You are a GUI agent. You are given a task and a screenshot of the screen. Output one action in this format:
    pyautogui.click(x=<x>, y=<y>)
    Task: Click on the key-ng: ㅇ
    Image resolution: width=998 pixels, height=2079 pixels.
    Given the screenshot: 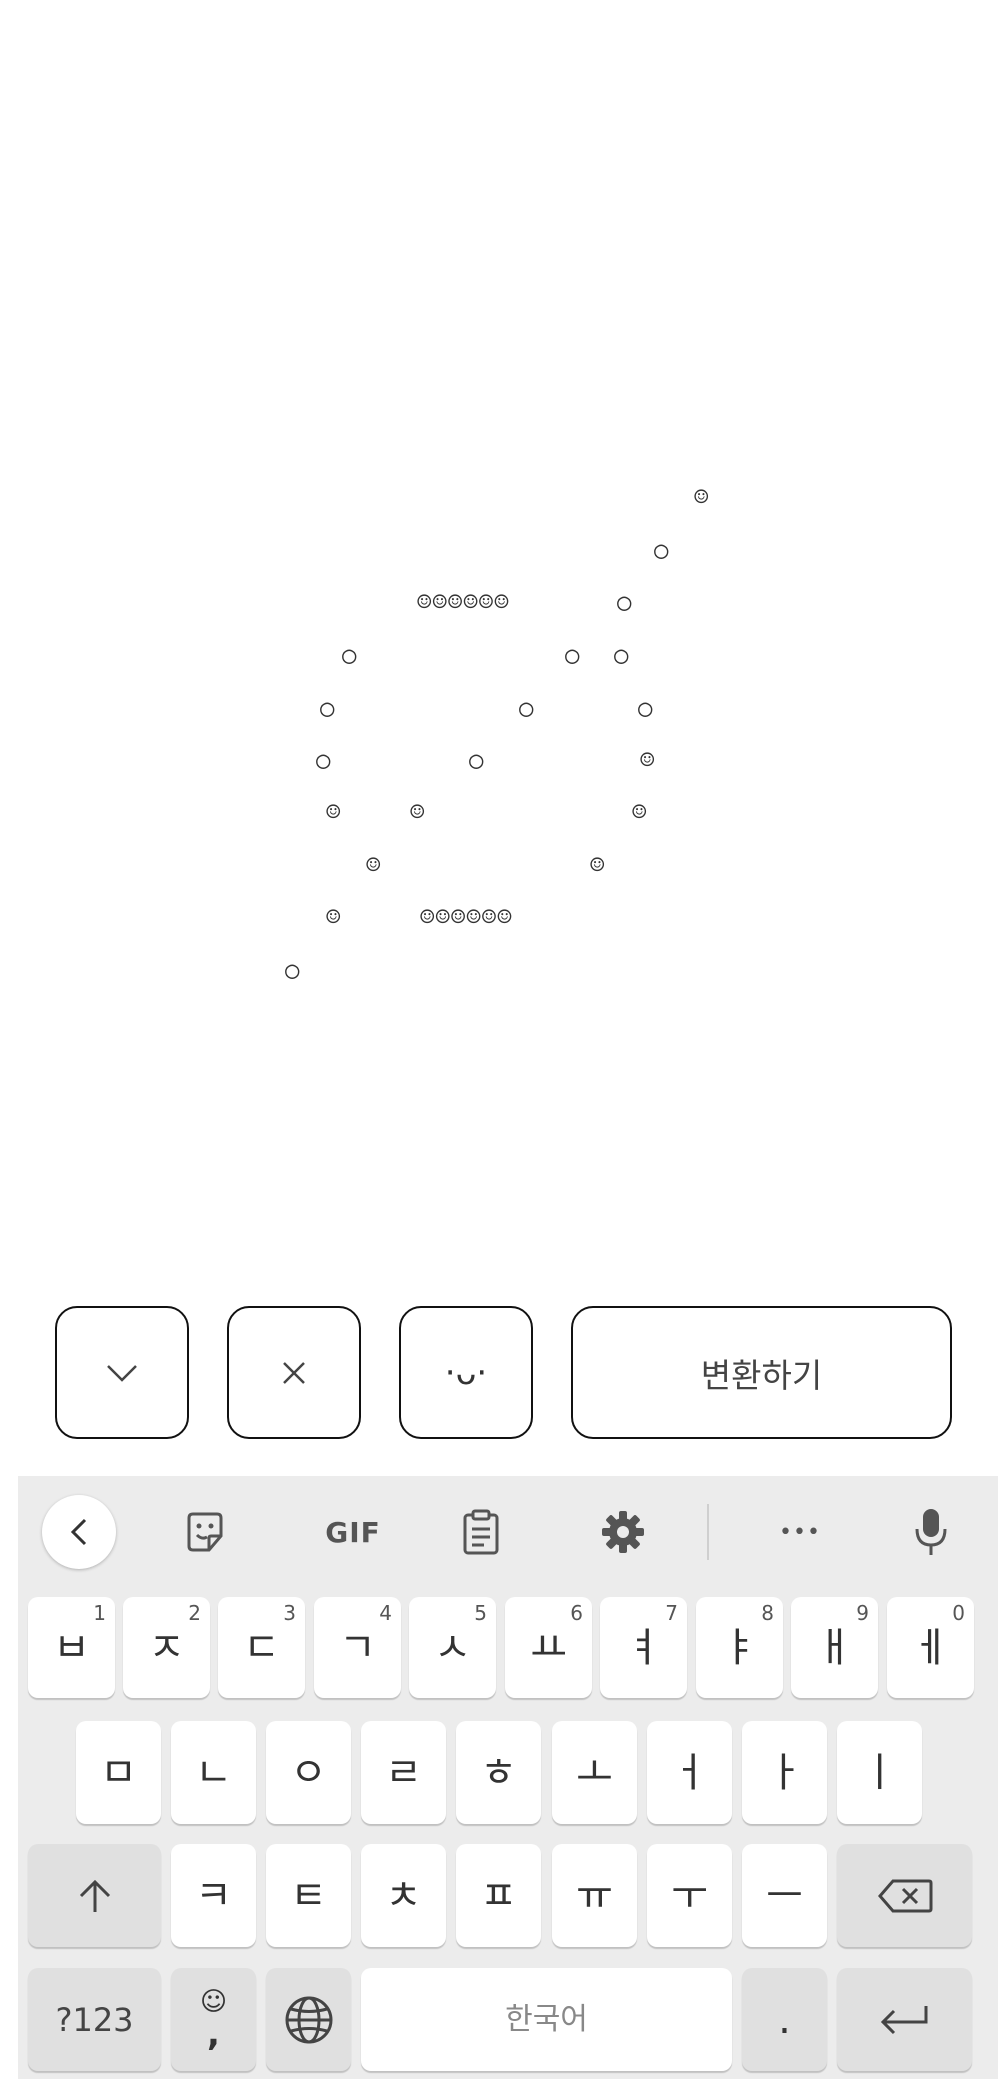 What is the action you would take?
    pyautogui.click(x=308, y=1772)
    